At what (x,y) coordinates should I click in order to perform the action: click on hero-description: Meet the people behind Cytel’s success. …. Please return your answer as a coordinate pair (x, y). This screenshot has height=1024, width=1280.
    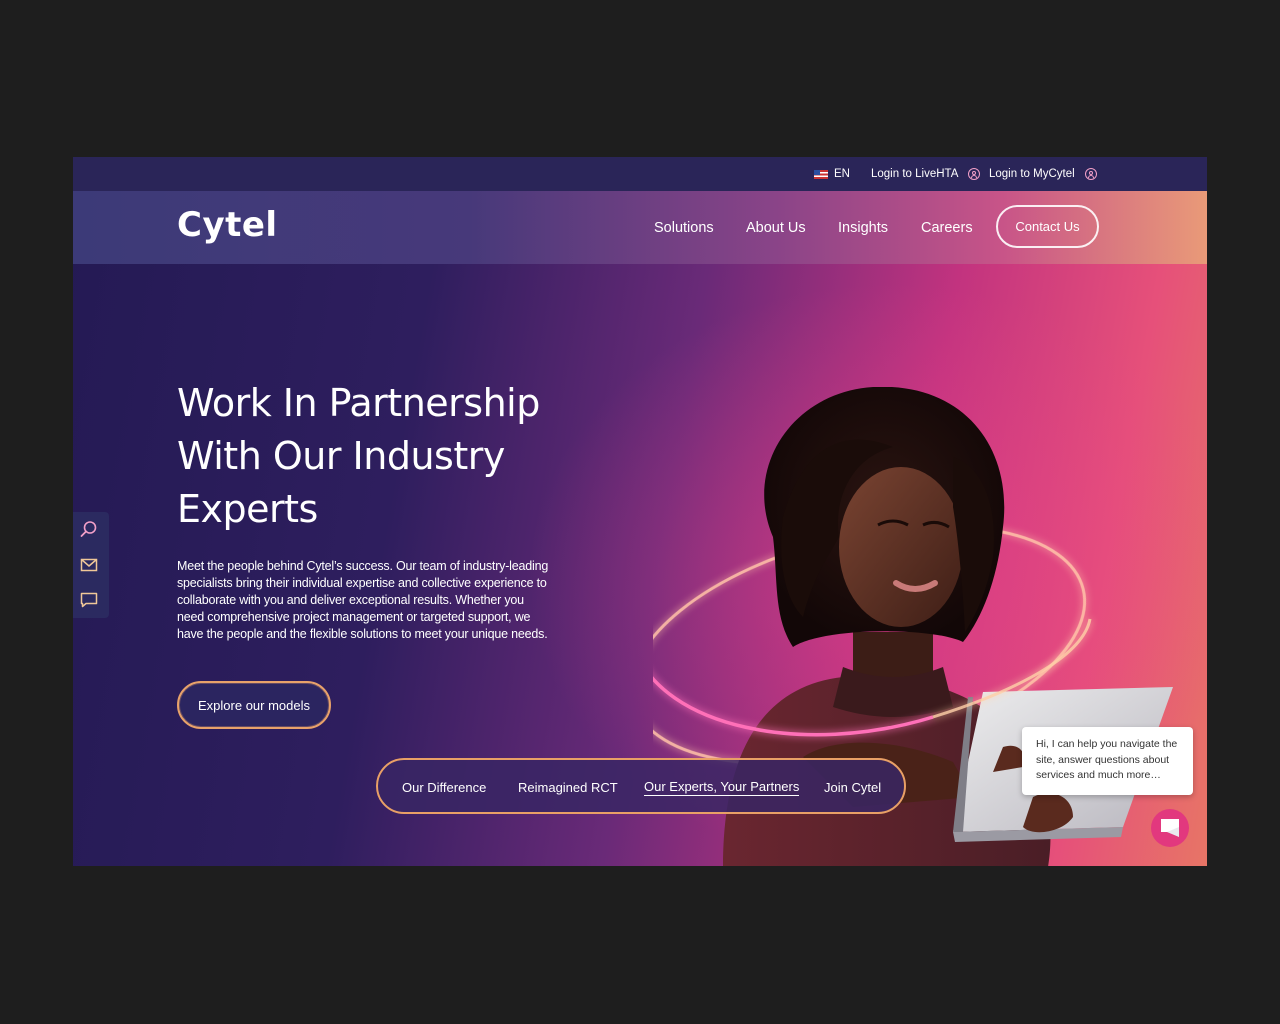
    Looking at the image, I should click on (363, 600).